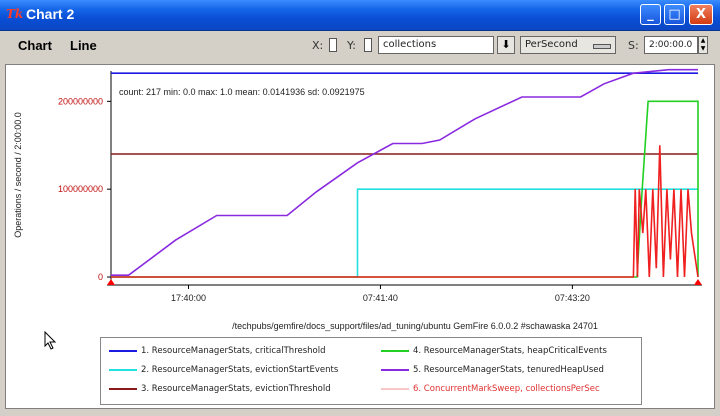  I want to click on range-end-marker, so click(698, 282).